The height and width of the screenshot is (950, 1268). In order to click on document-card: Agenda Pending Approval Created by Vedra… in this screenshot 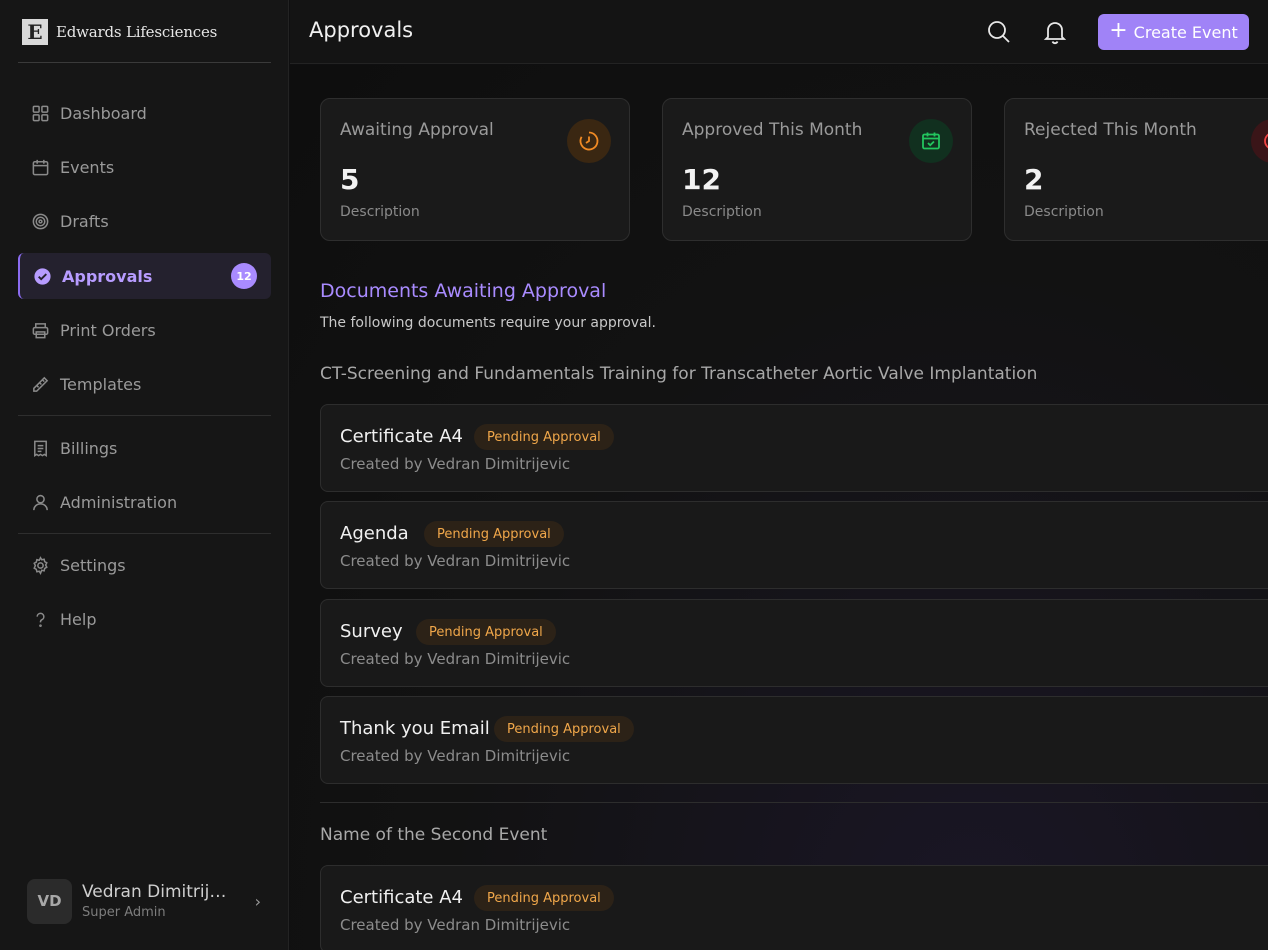, I will do `click(794, 545)`.